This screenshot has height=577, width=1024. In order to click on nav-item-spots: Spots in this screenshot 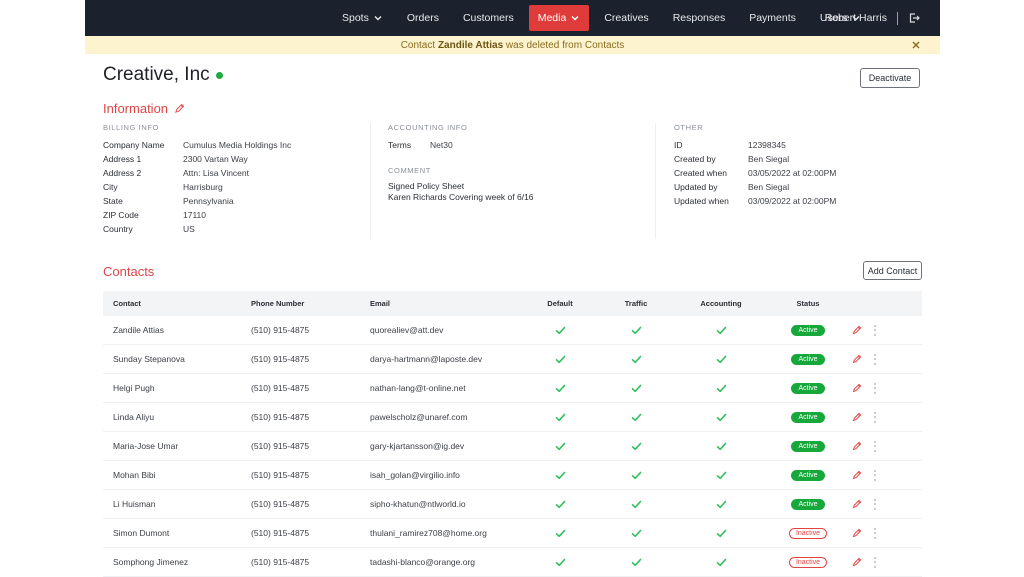, I will do `click(362, 18)`.